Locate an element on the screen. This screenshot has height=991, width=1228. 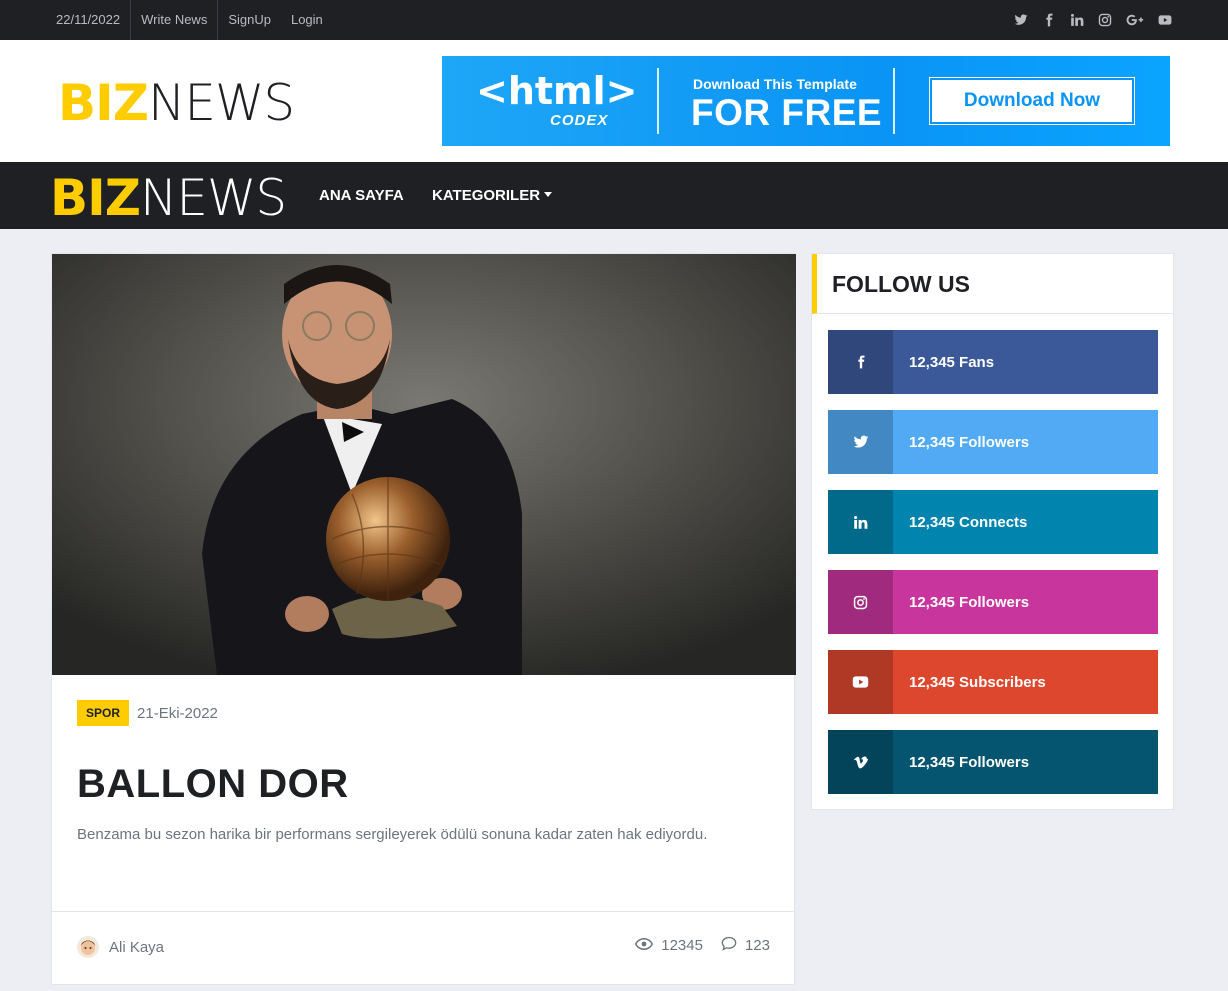
youtube-follow-button: 12,345 Subscribers is located at coordinates (993, 682).